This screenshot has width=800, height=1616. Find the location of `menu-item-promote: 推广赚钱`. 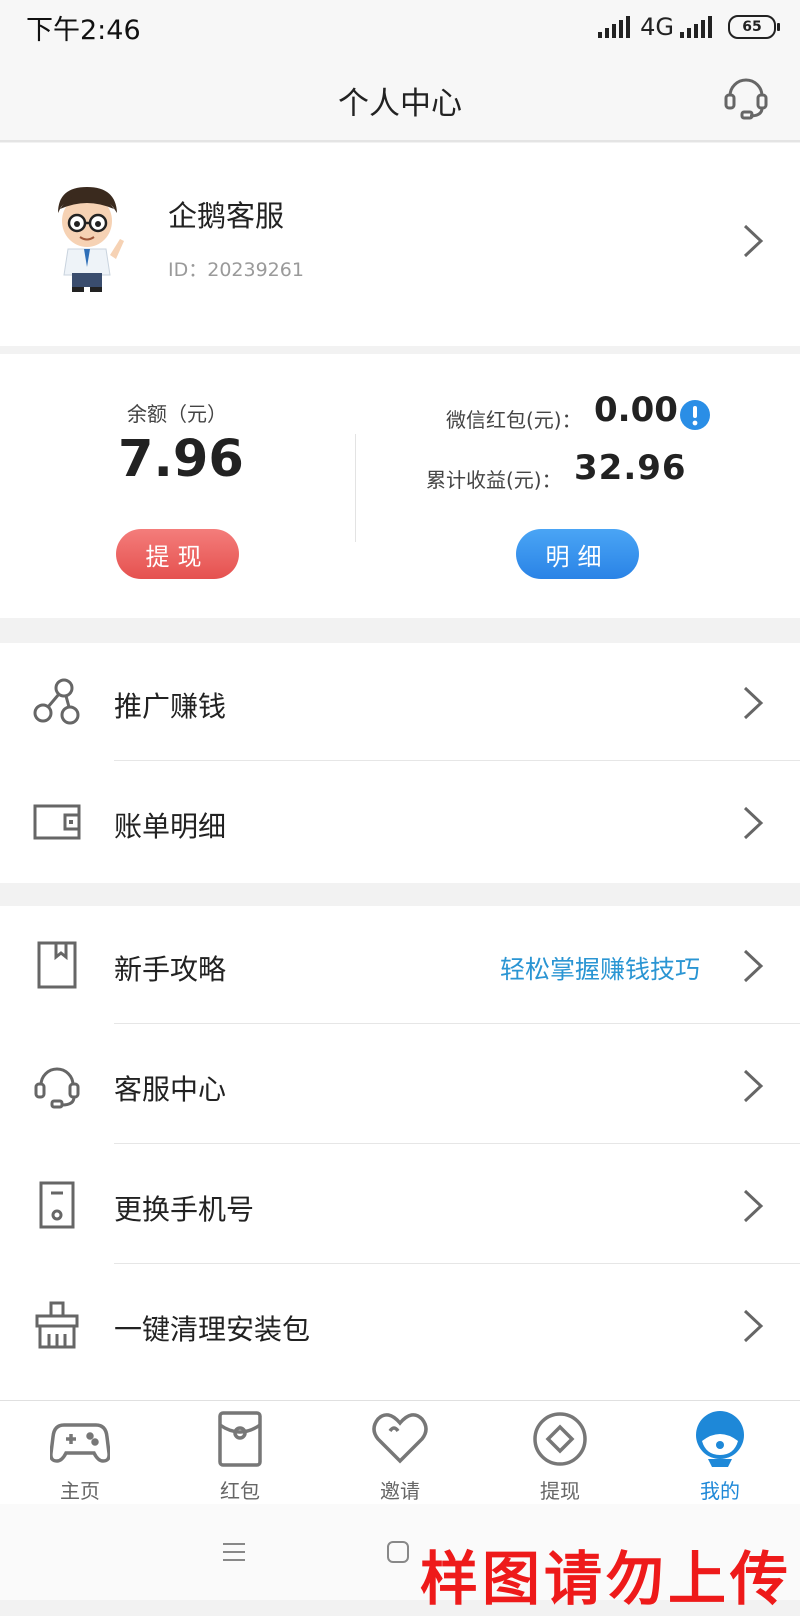

menu-item-promote: 推广赚钱 is located at coordinates (400, 702).